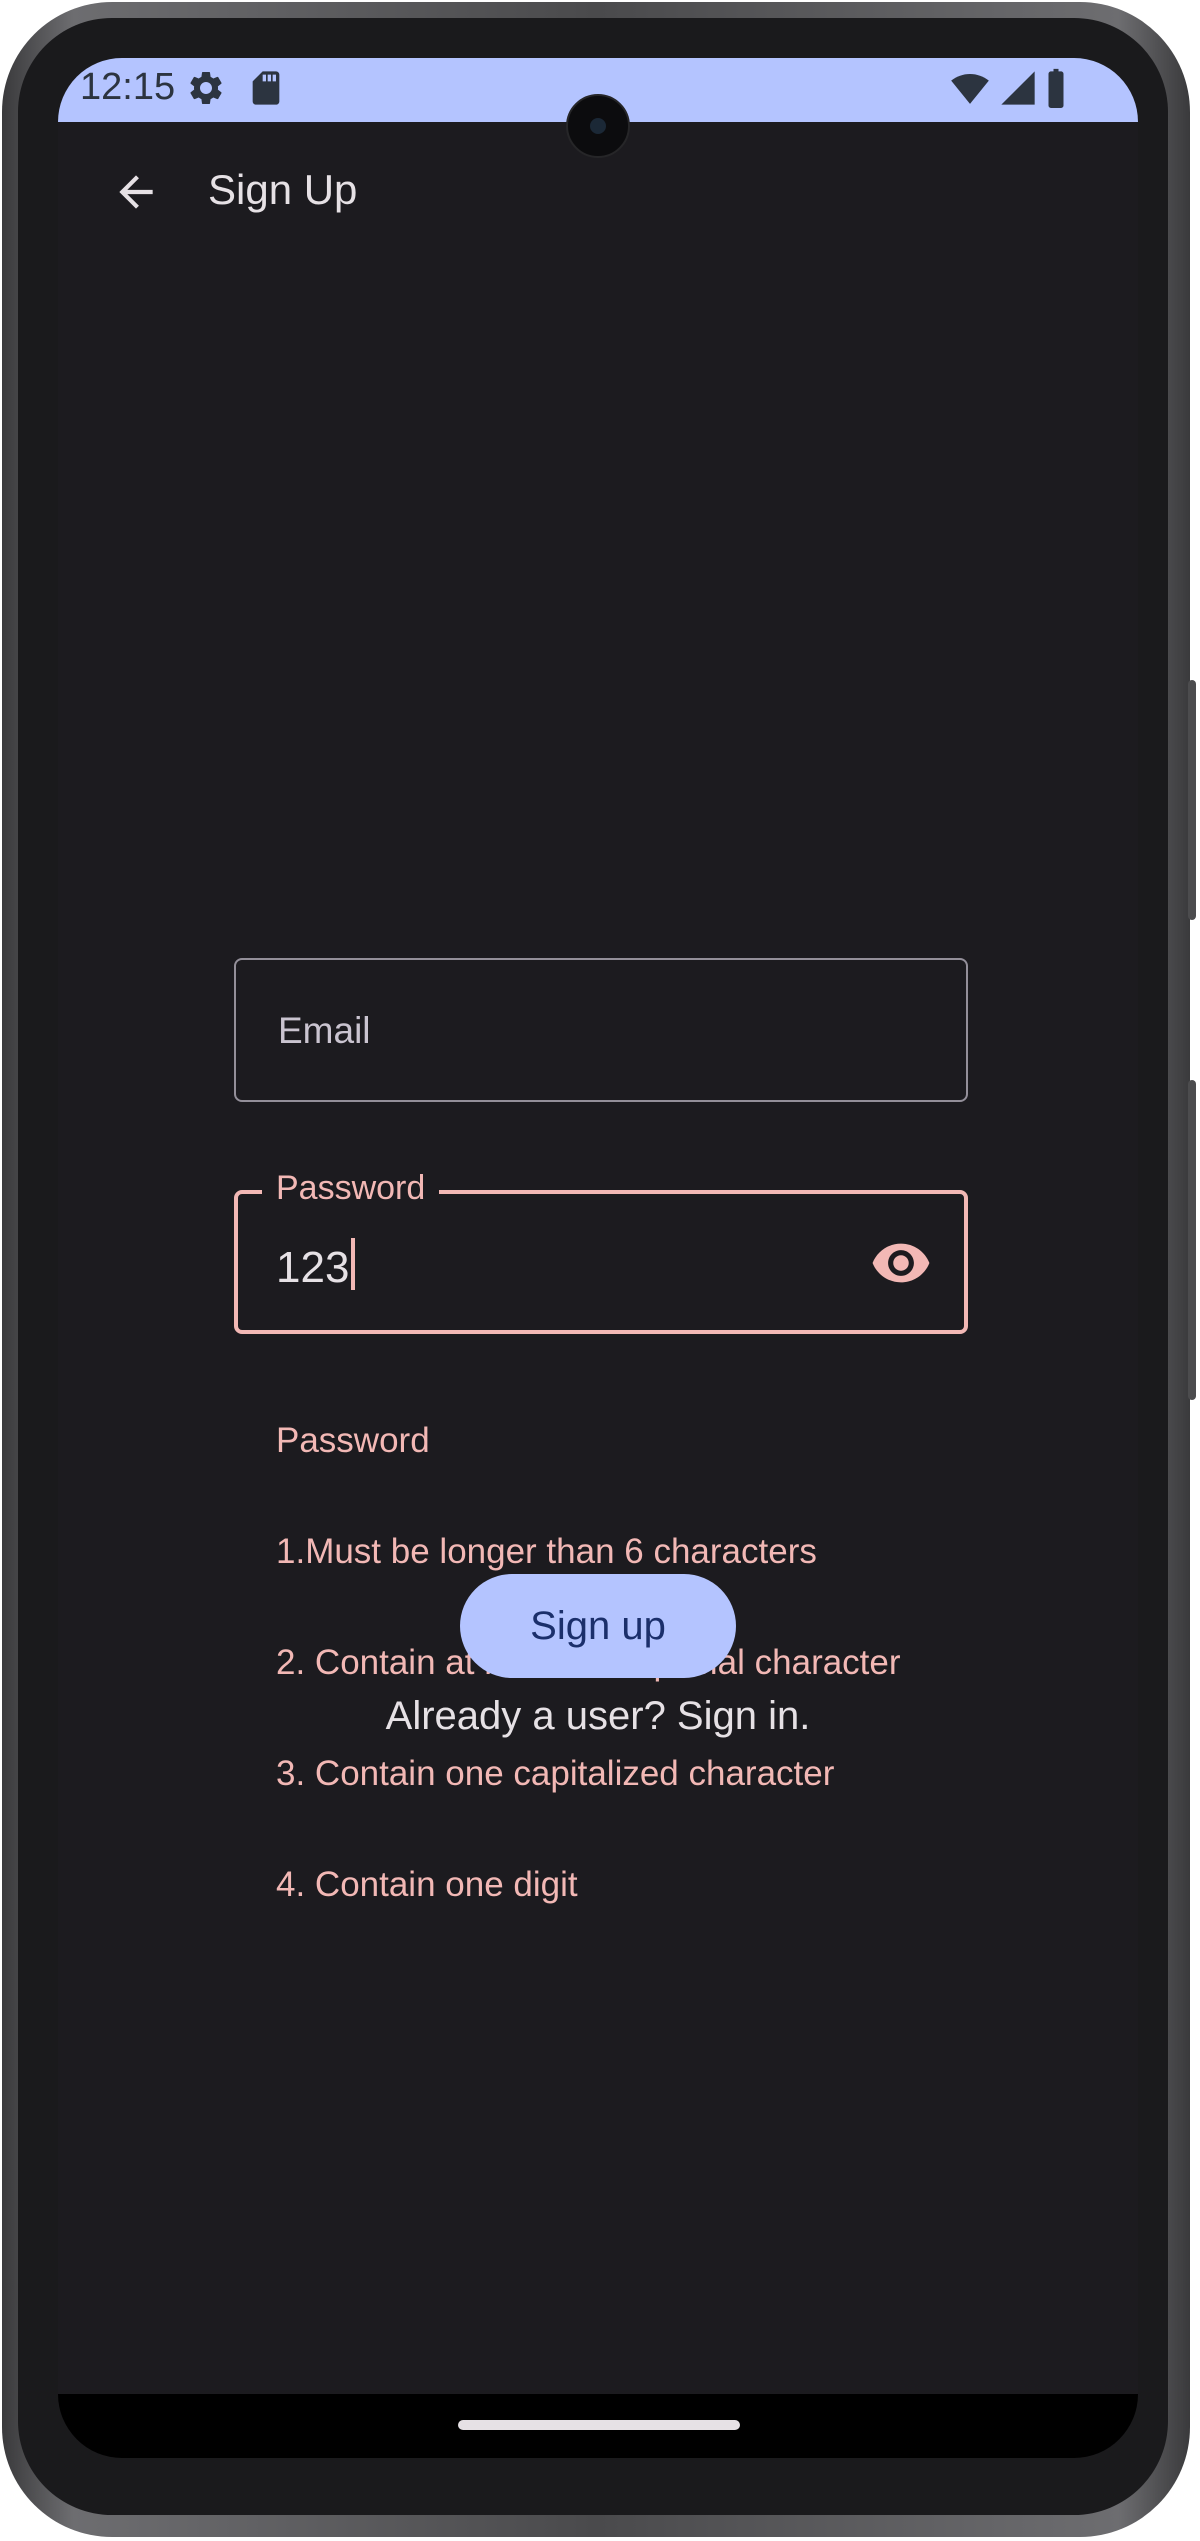 The width and height of the screenshot is (1200, 2541). What do you see at coordinates (598, 1626) in the screenshot?
I see `sign-up-button: Sign up` at bounding box center [598, 1626].